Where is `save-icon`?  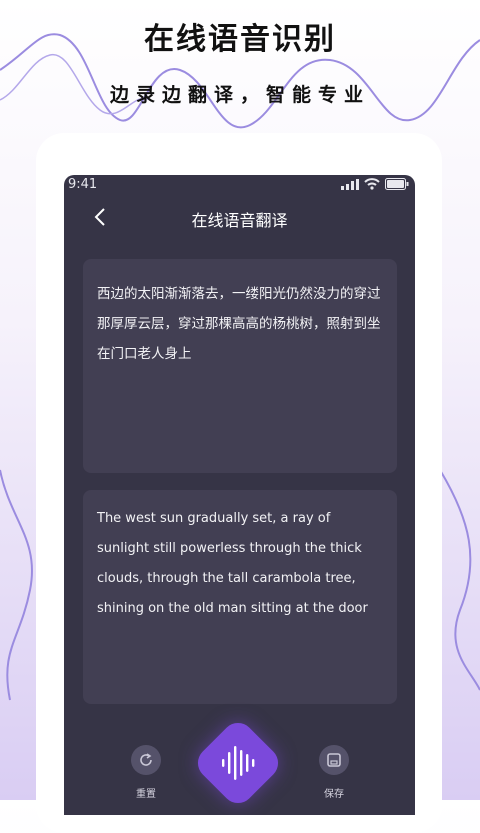
save-icon is located at coordinates (334, 760).